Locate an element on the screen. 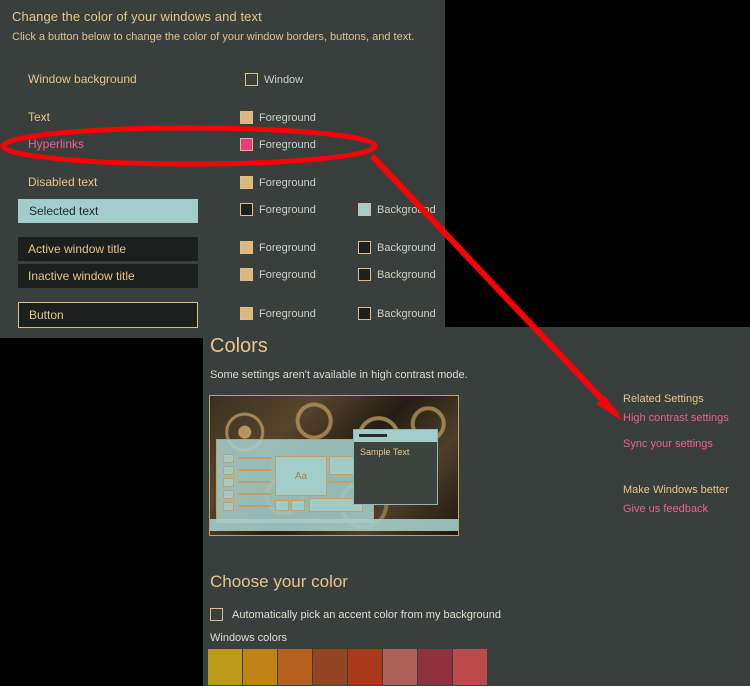  chip-group-text-foreground: Foreground is located at coordinates (278, 117).